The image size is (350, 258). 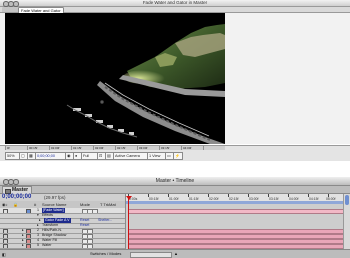 I want to click on layer-name: Water, so click(x=46, y=245).